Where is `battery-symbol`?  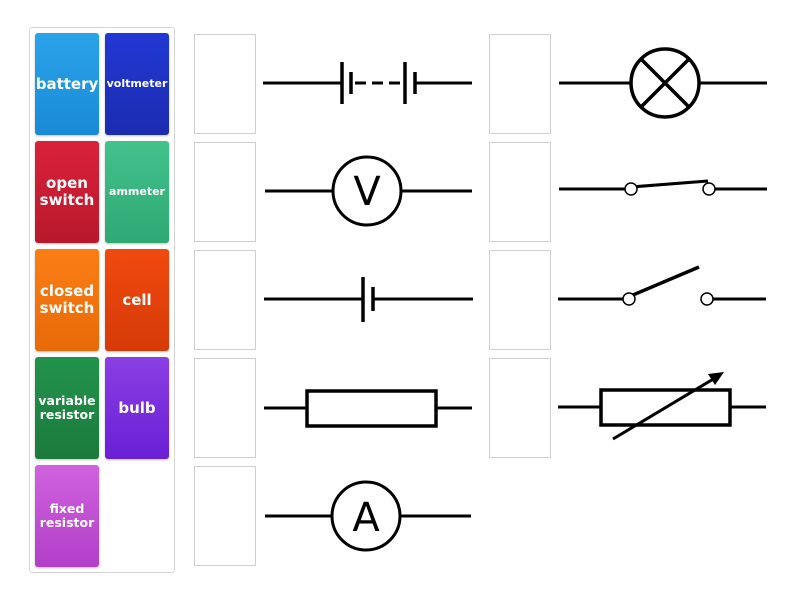 battery-symbol is located at coordinates (367, 83).